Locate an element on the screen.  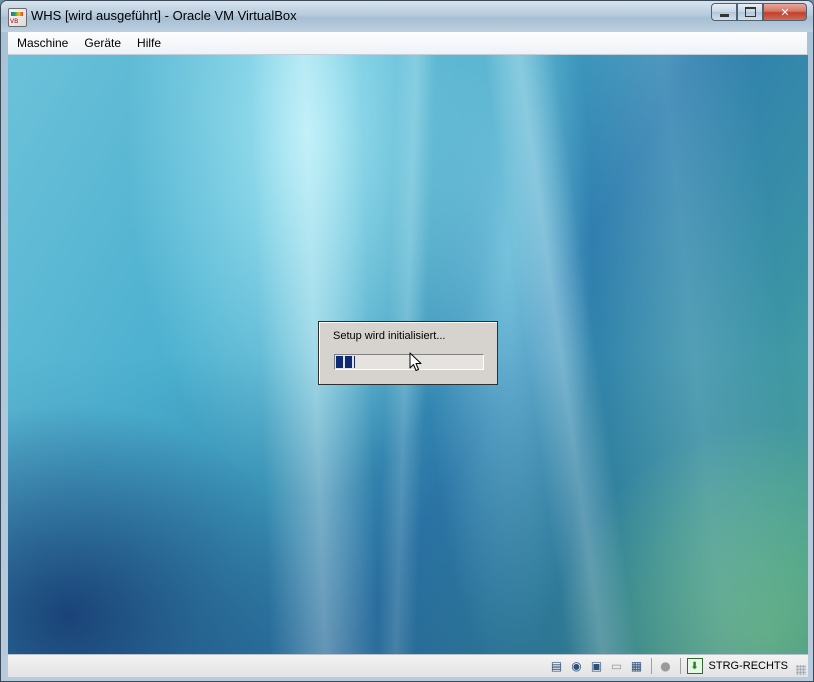
menu-geraete: Geräte is located at coordinates (102, 43).